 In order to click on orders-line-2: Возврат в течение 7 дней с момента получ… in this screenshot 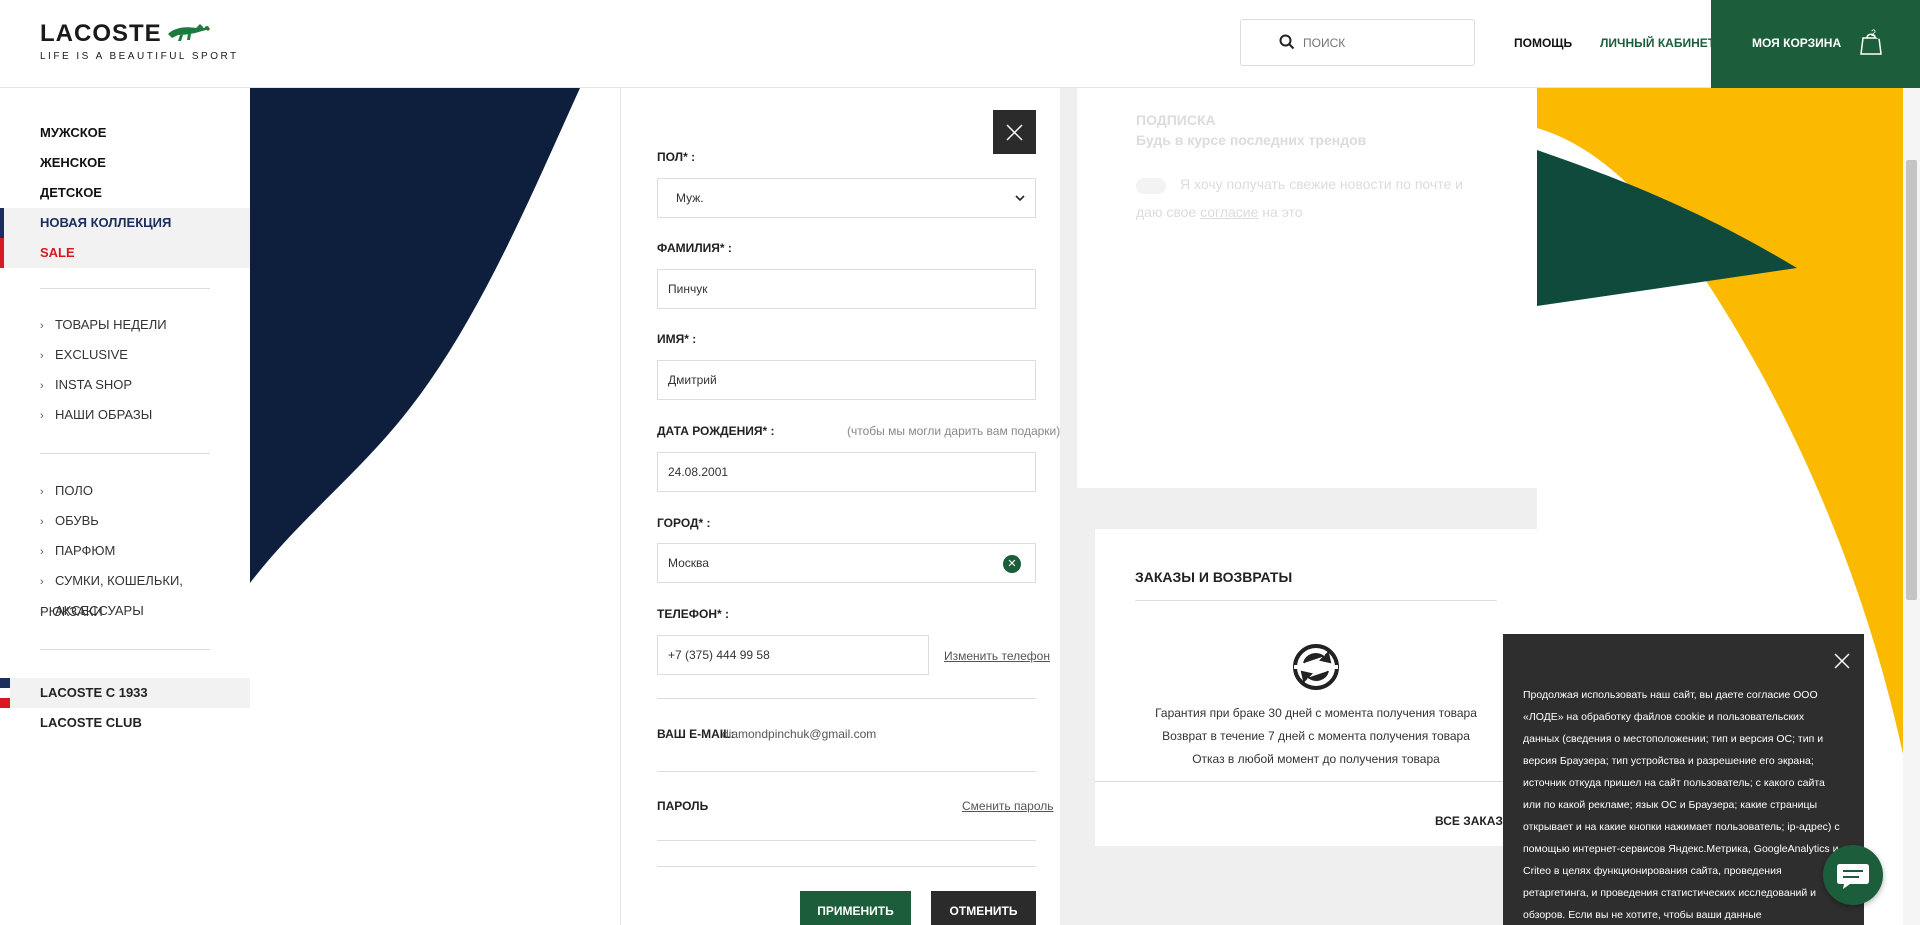, I will do `click(1316, 736)`.